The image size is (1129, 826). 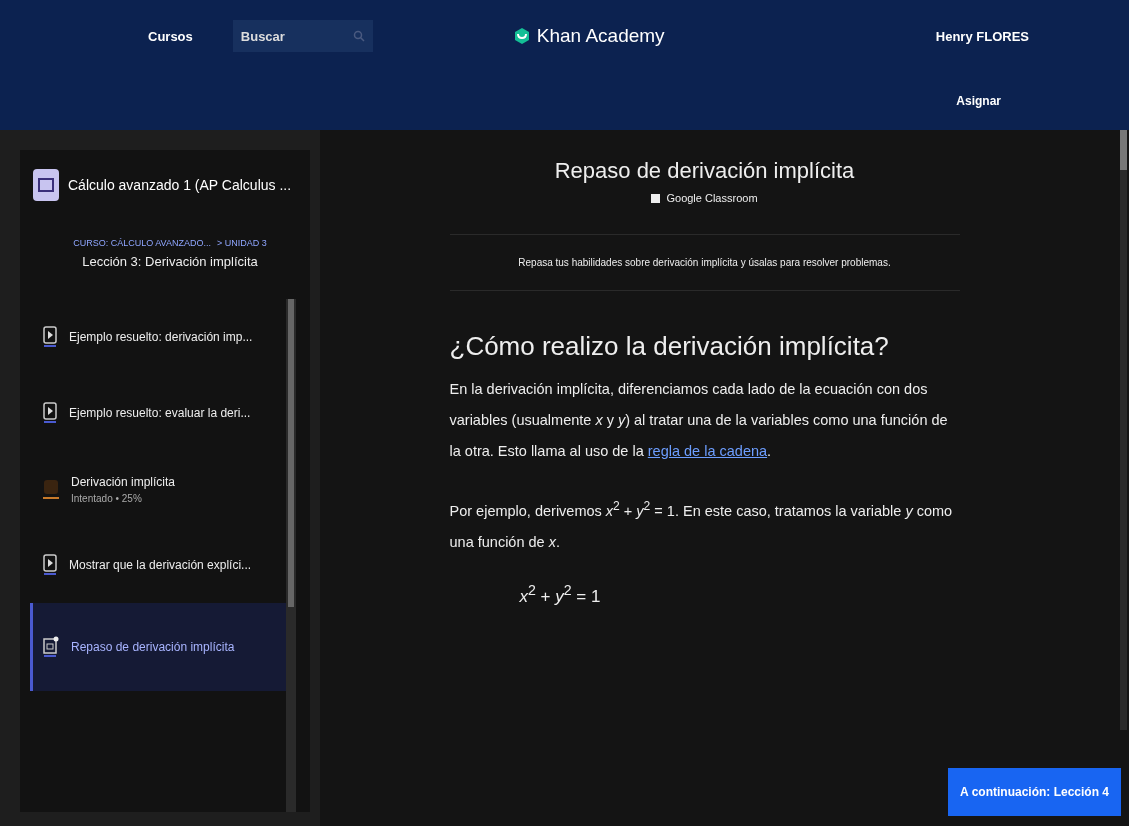 I want to click on lesson-title: Lección 3: Derivación implícita, so click(x=170, y=261).